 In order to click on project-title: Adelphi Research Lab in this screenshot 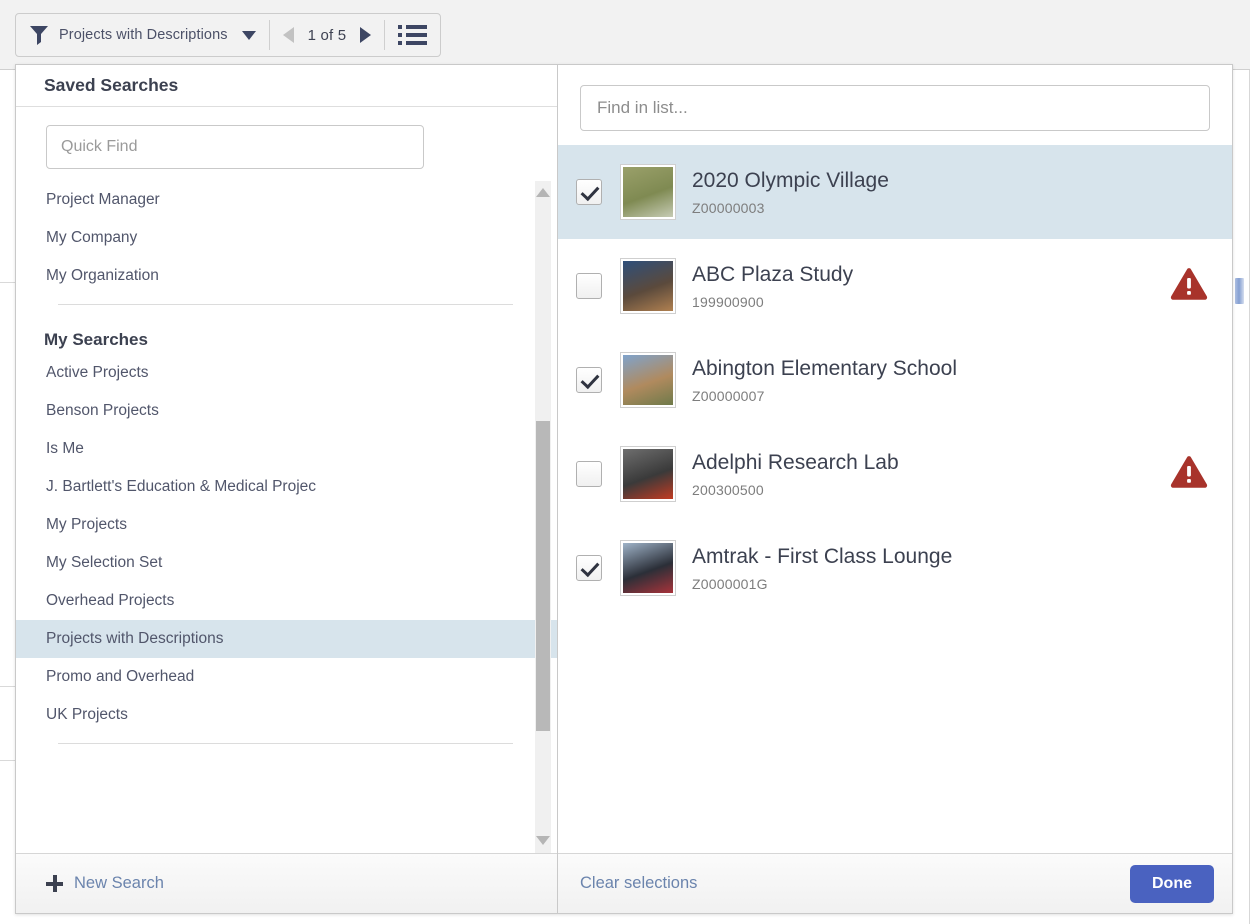, I will do `click(795, 463)`.